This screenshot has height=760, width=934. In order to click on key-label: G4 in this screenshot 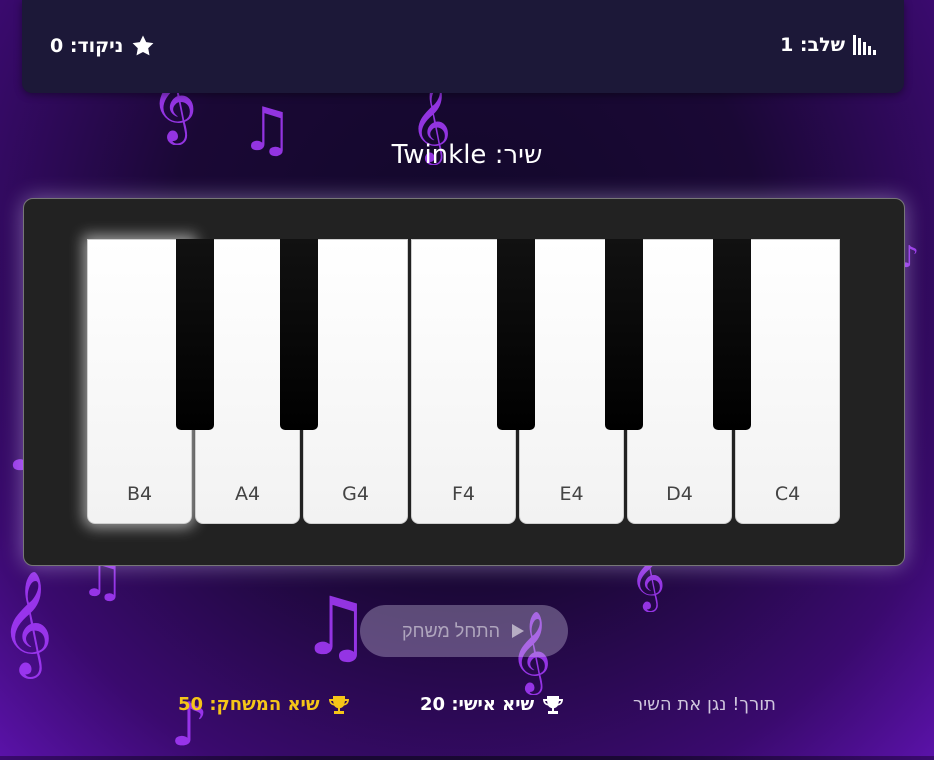, I will do `click(355, 494)`.